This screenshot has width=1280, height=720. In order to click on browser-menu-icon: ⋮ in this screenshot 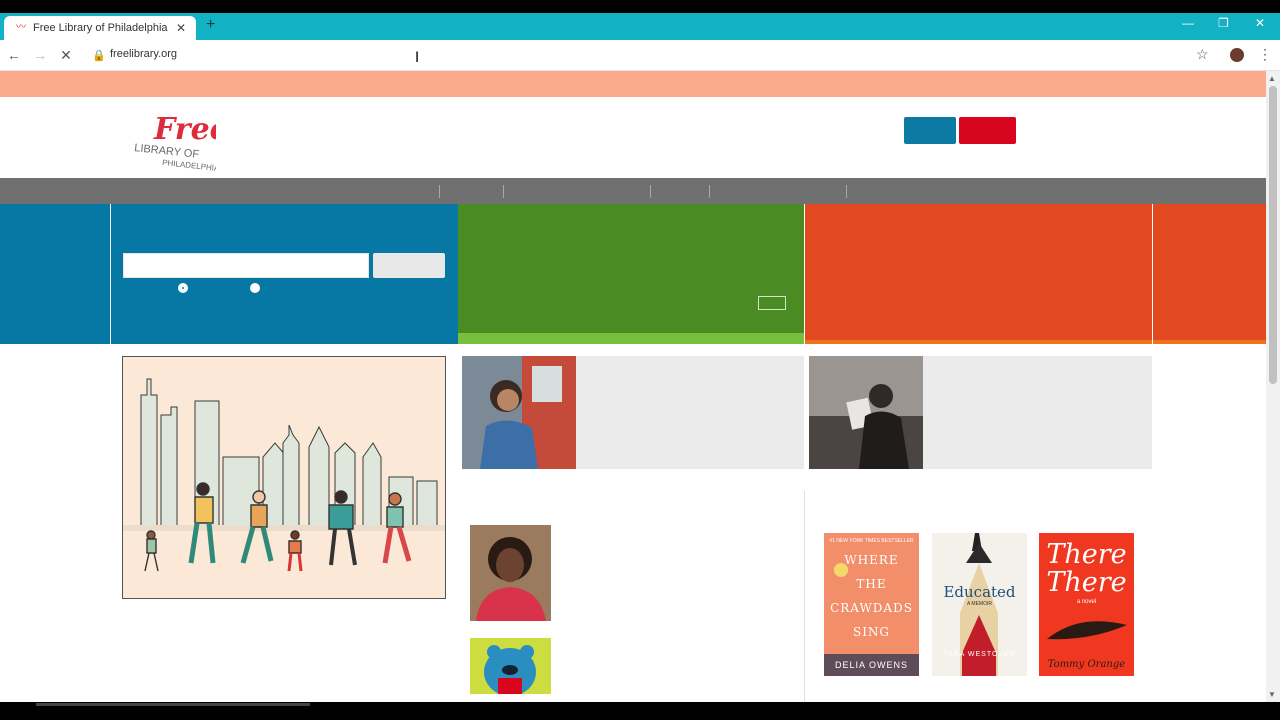, I will do `click(1265, 54)`.